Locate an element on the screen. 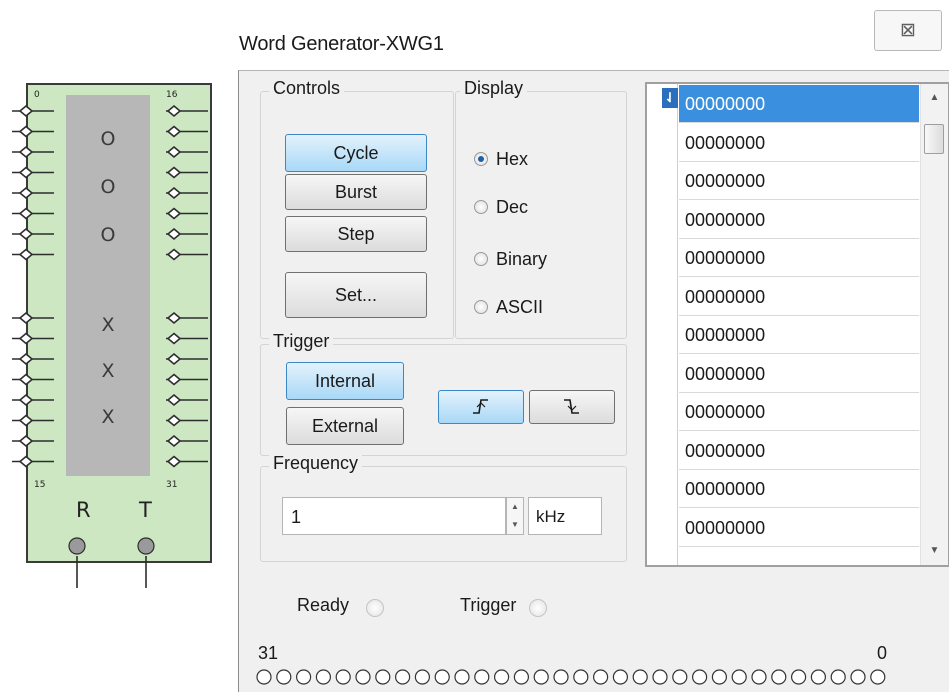 The height and width of the screenshot is (692, 949). close-icon: ⊠ is located at coordinates (908, 30).